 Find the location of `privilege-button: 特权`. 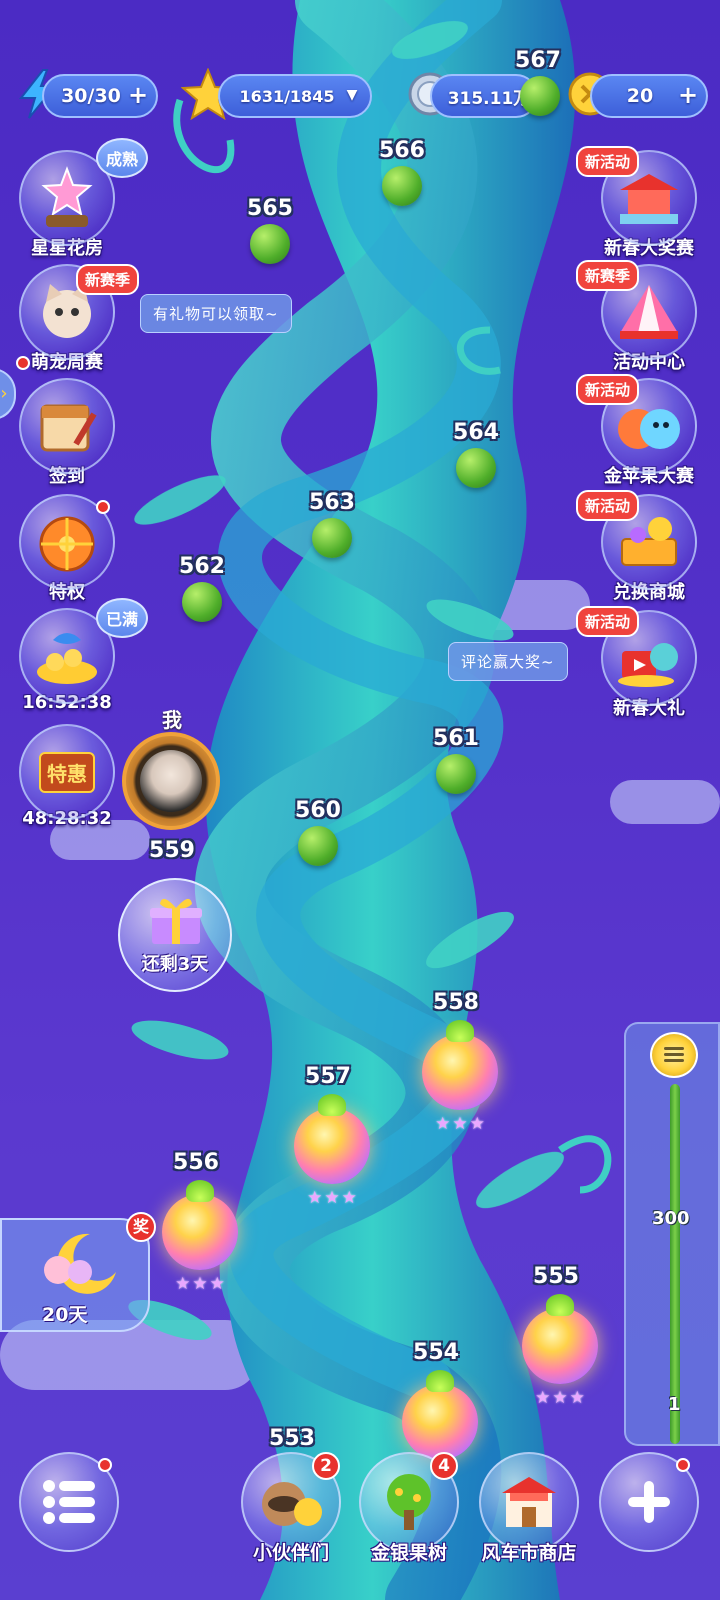

privilege-button: 特权 is located at coordinates (67, 549).